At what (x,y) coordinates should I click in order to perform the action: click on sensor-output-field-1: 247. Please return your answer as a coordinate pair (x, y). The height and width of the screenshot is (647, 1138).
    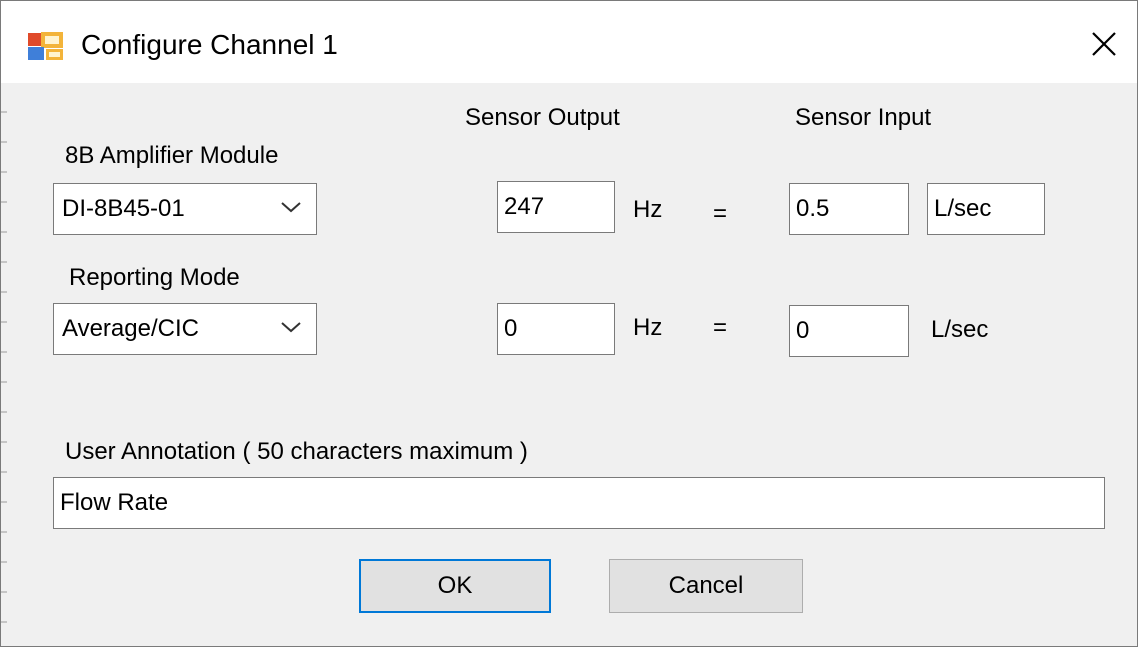
    Looking at the image, I should click on (556, 207).